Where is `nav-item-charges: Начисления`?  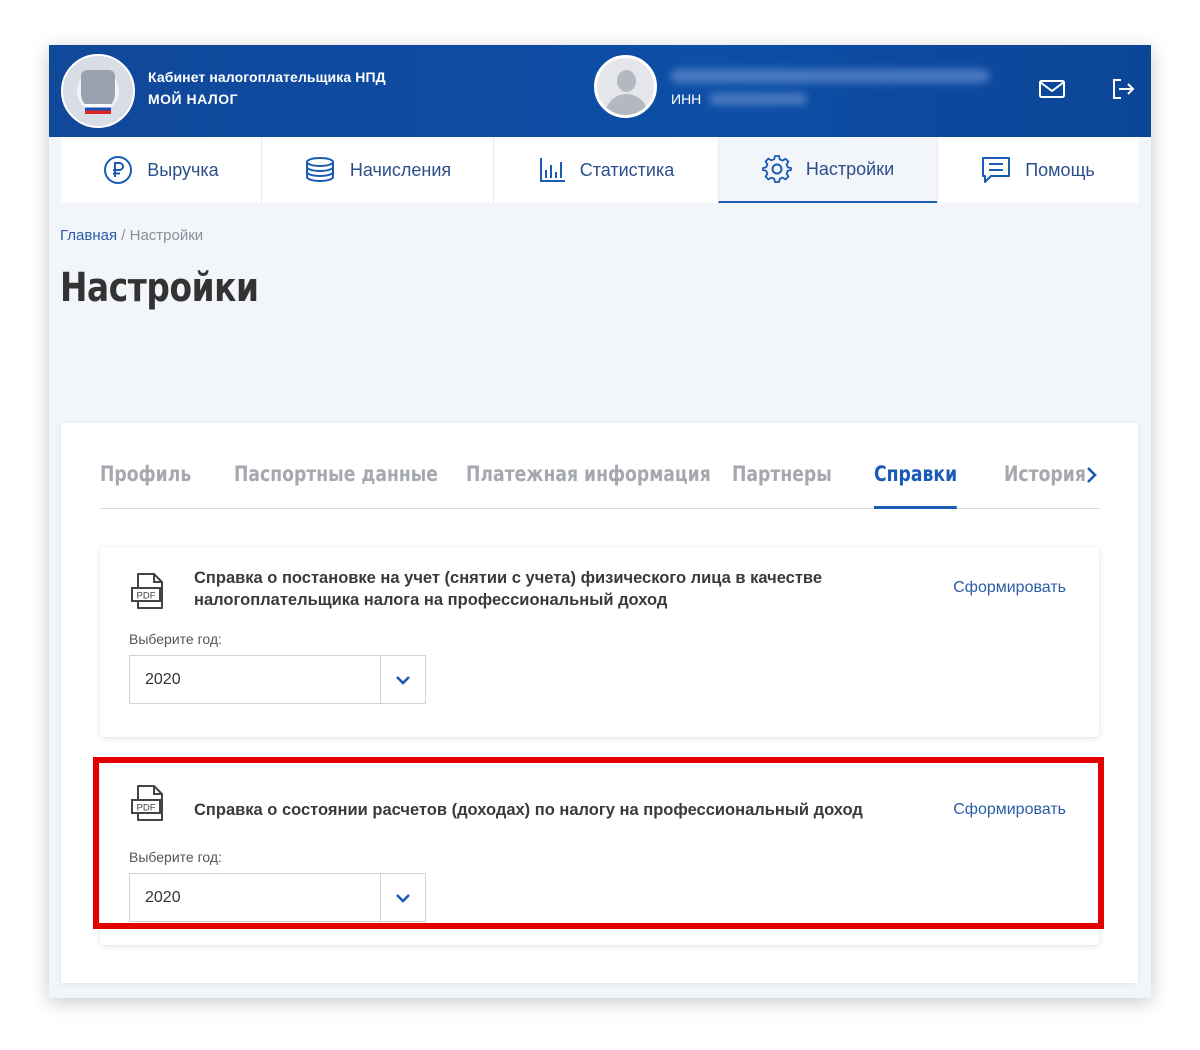 nav-item-charges: Начисления is located at coordinates (377, 170).